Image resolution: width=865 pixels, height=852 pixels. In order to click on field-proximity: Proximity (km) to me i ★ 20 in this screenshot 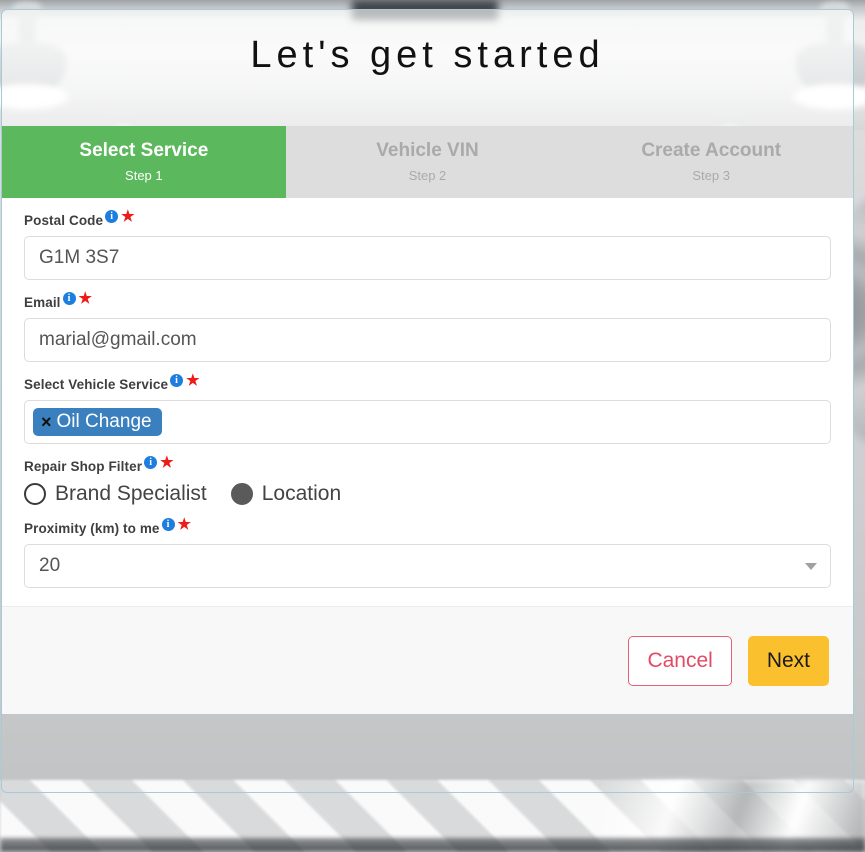, I will do `click(427, 552)`.